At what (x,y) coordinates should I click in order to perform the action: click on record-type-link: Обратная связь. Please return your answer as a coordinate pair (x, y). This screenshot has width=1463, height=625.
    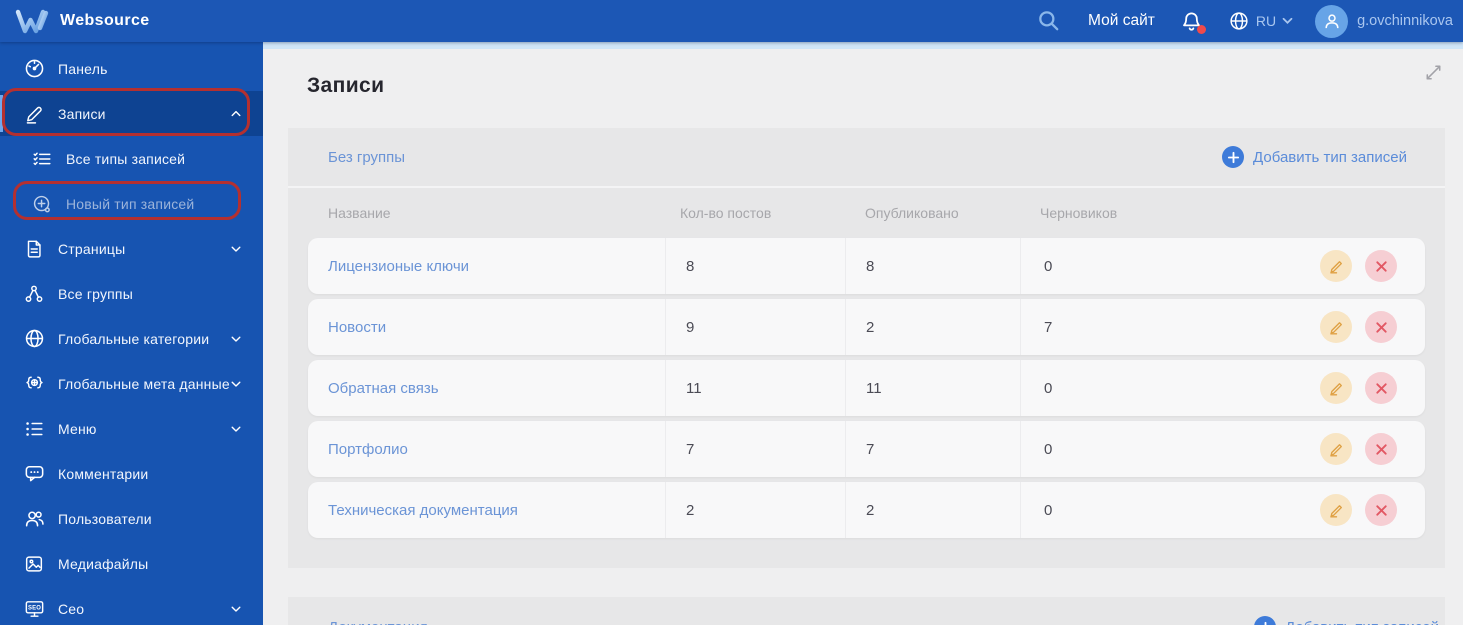
    Looking at the image, I should click on (383, 388).